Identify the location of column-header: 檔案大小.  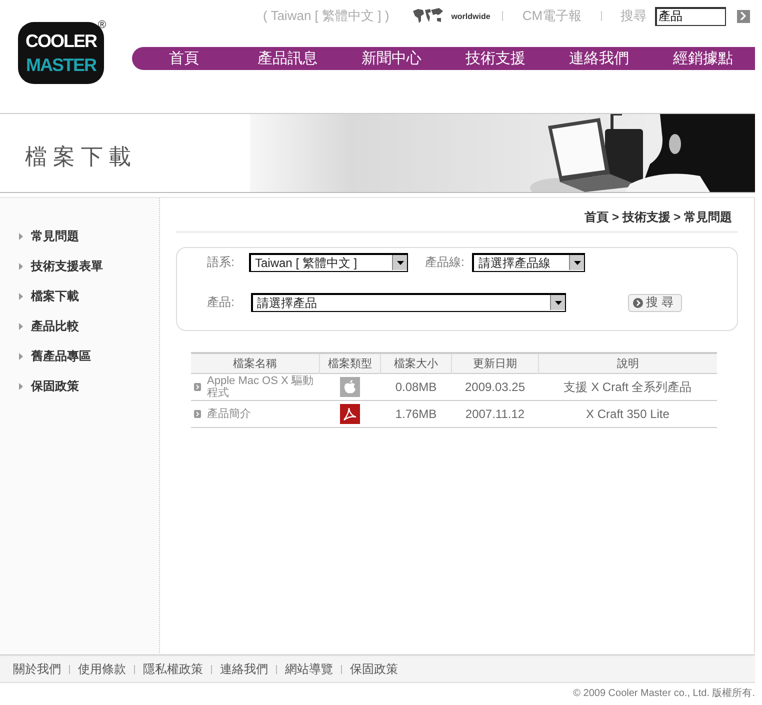
(416, 363).